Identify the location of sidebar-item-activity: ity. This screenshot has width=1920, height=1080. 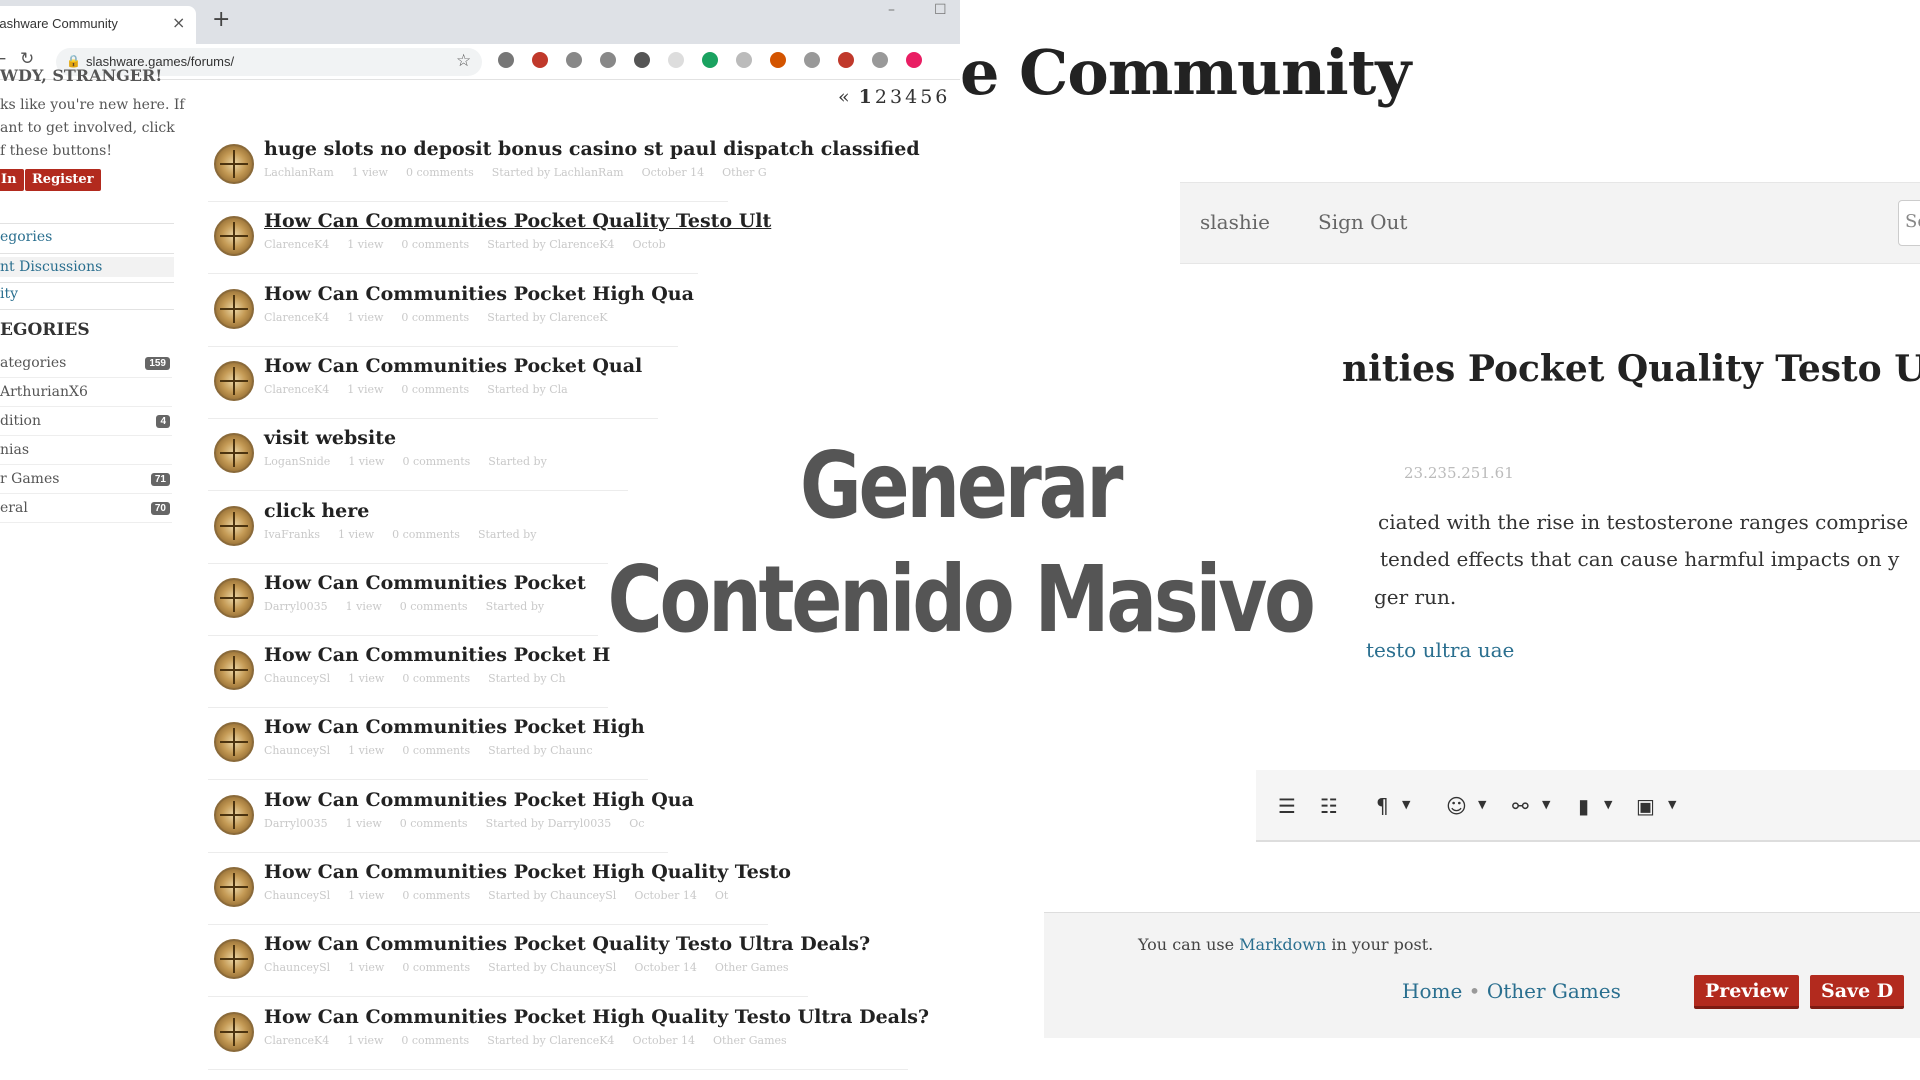
(9, 294).